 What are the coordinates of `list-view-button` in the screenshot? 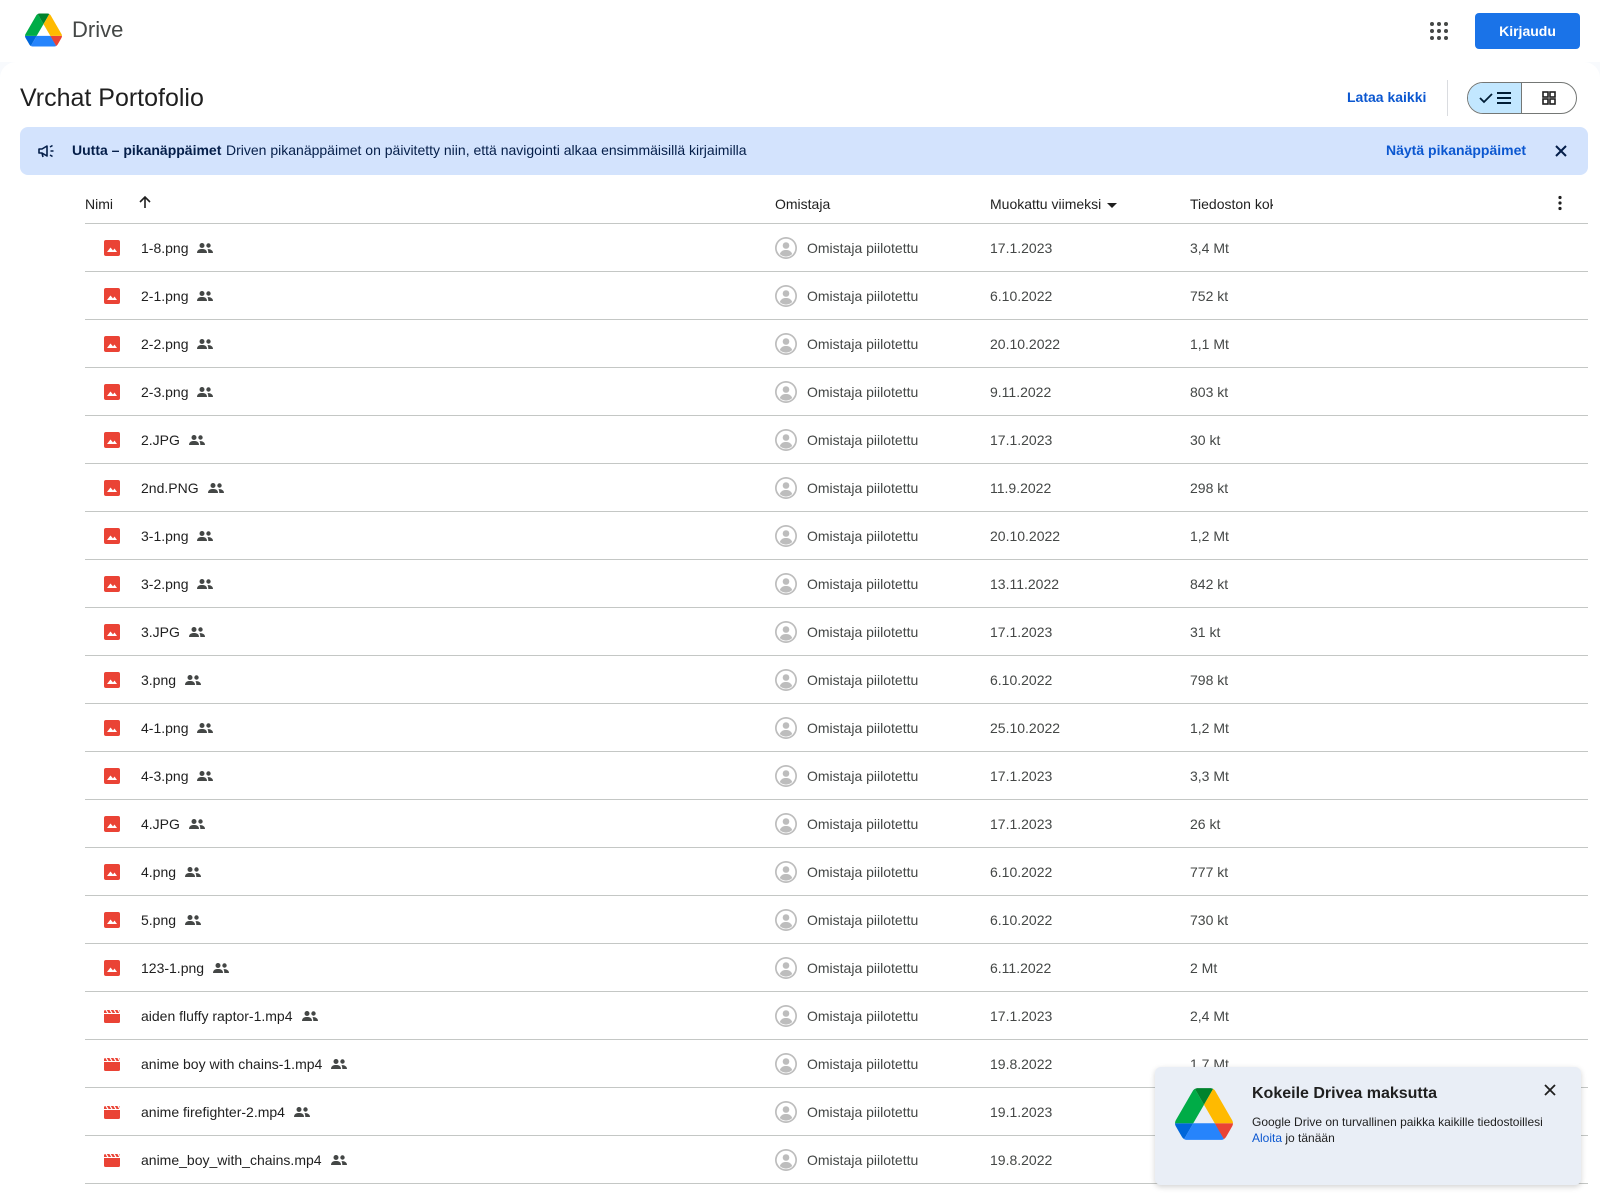 It's located at (1495, 98).